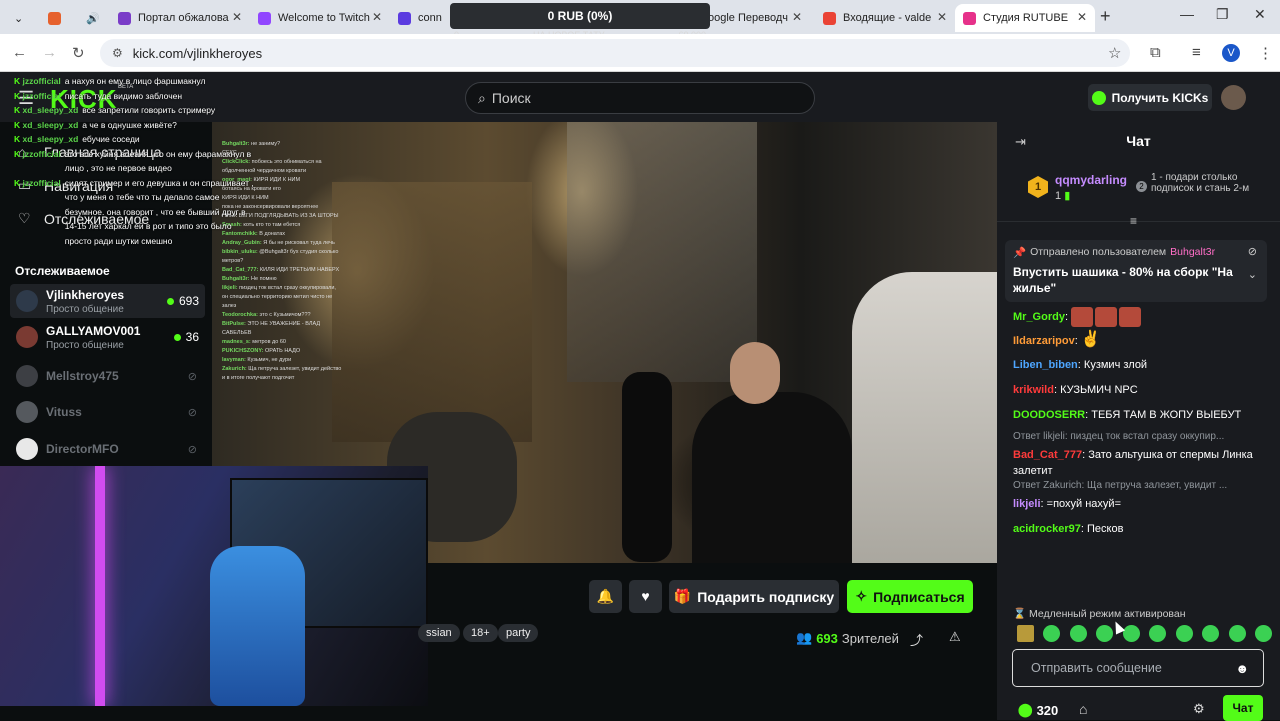  What do you see at coordinates (955, 637) in the screenshot?
I see `report-warning-icon: ⚠` at bounding box center [955, 637].